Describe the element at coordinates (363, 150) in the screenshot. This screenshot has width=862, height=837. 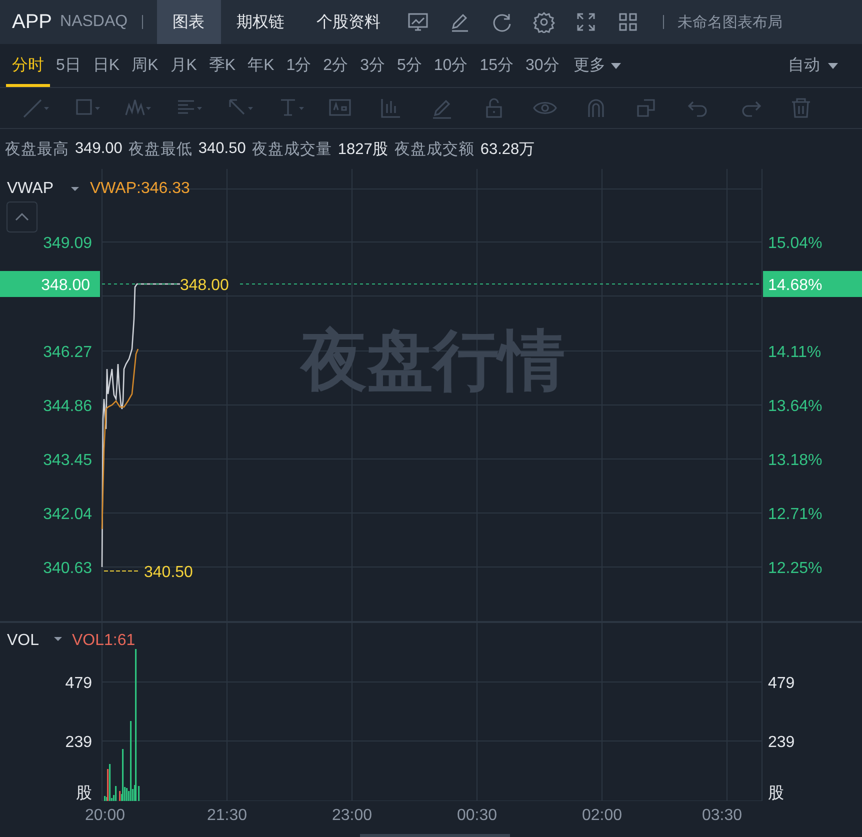
I see `stat-value: 1827股` at that location.